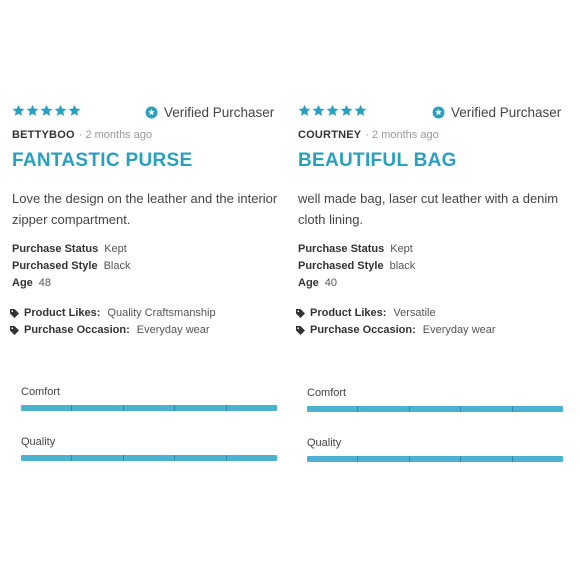 The image size is (580, 580). I want to click on attr-value: 48, so click(45, 283).